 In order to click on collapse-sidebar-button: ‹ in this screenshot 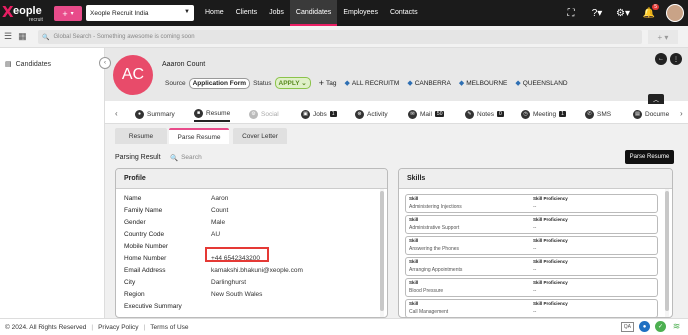, I will do `click(105, 63)`.